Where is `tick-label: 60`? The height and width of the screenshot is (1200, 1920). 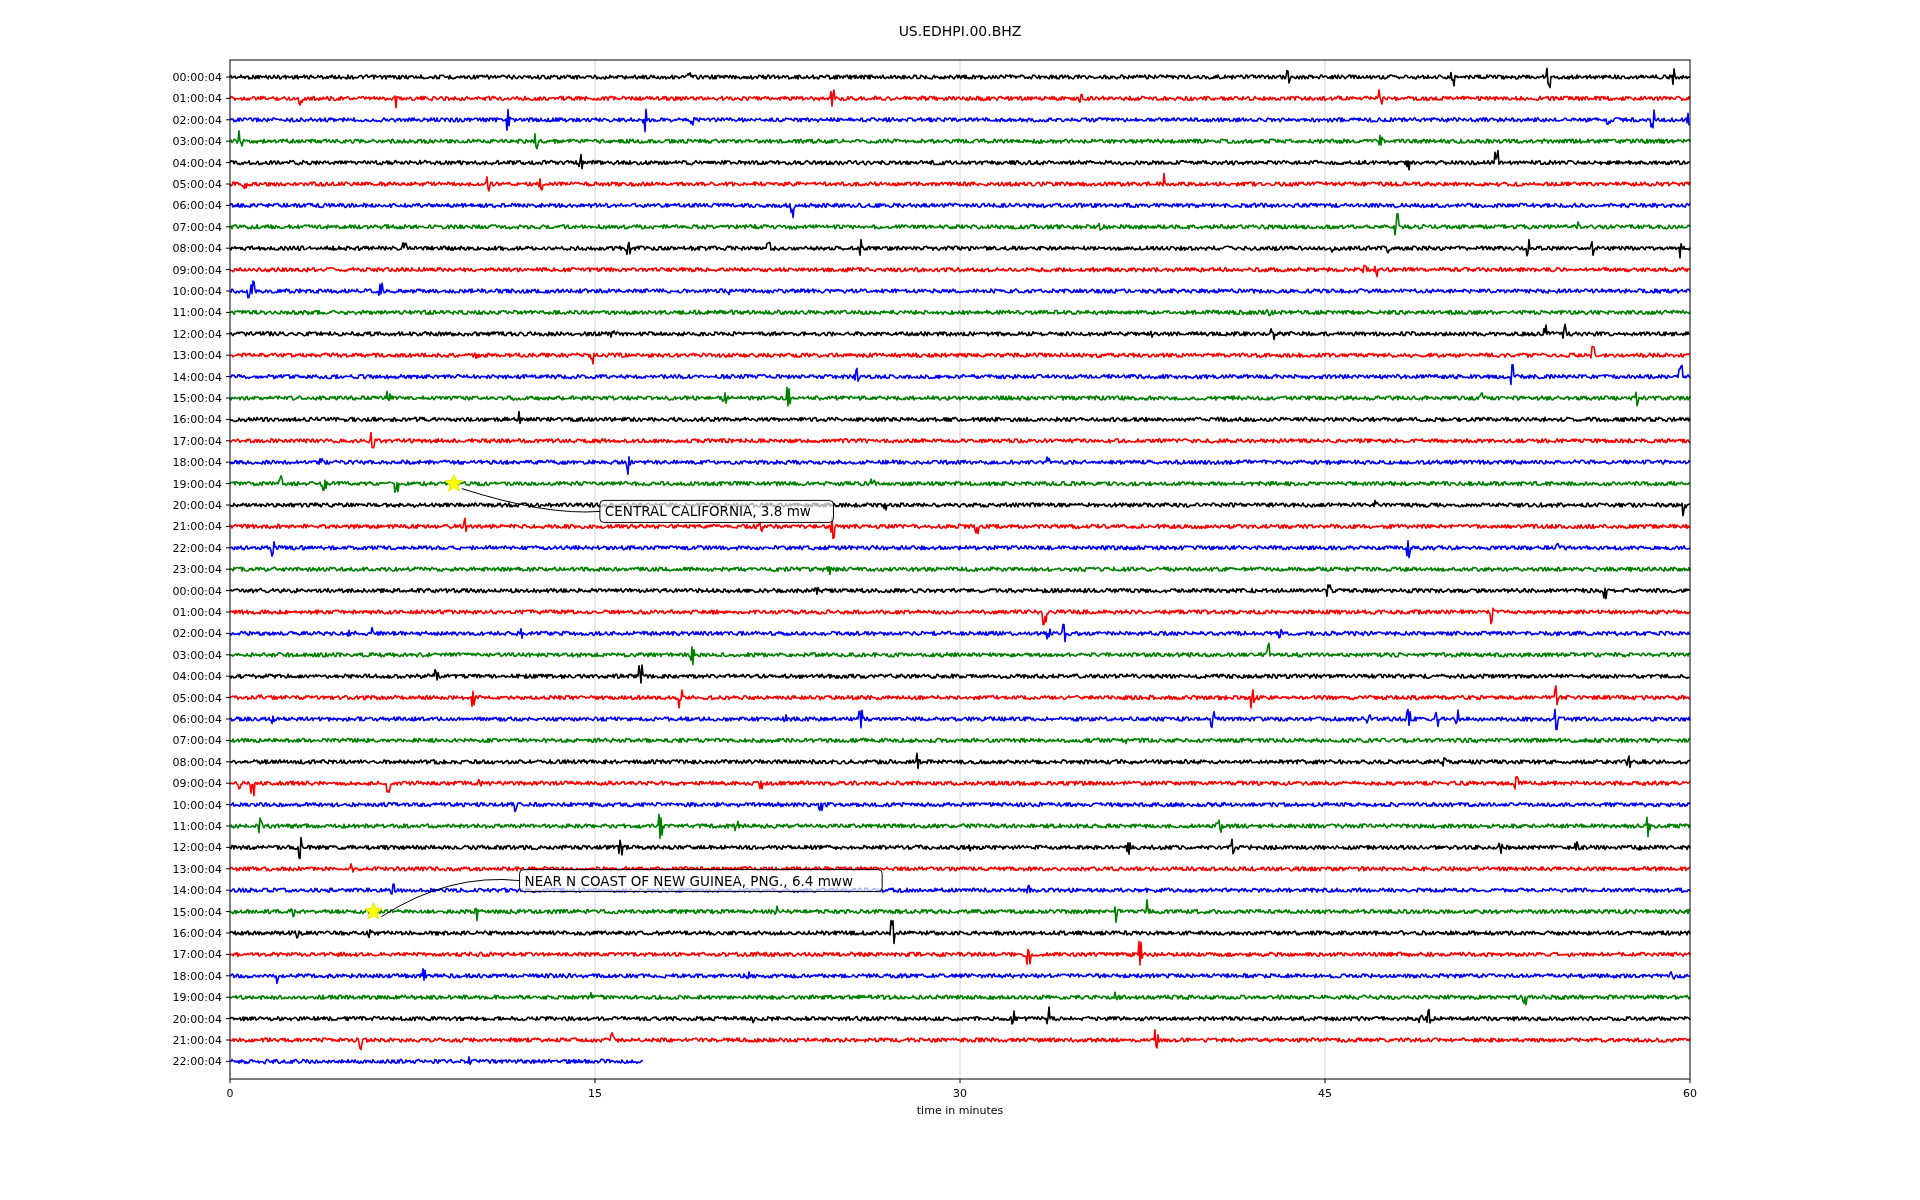
tick-label: 60 is located at coordinates (1690, 1093).